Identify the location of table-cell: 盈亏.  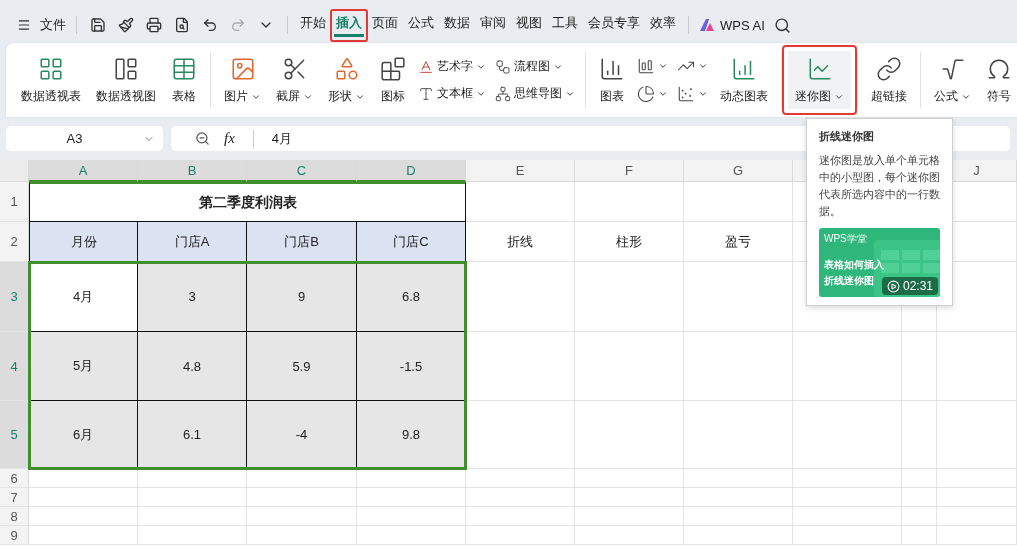
(738, 242).